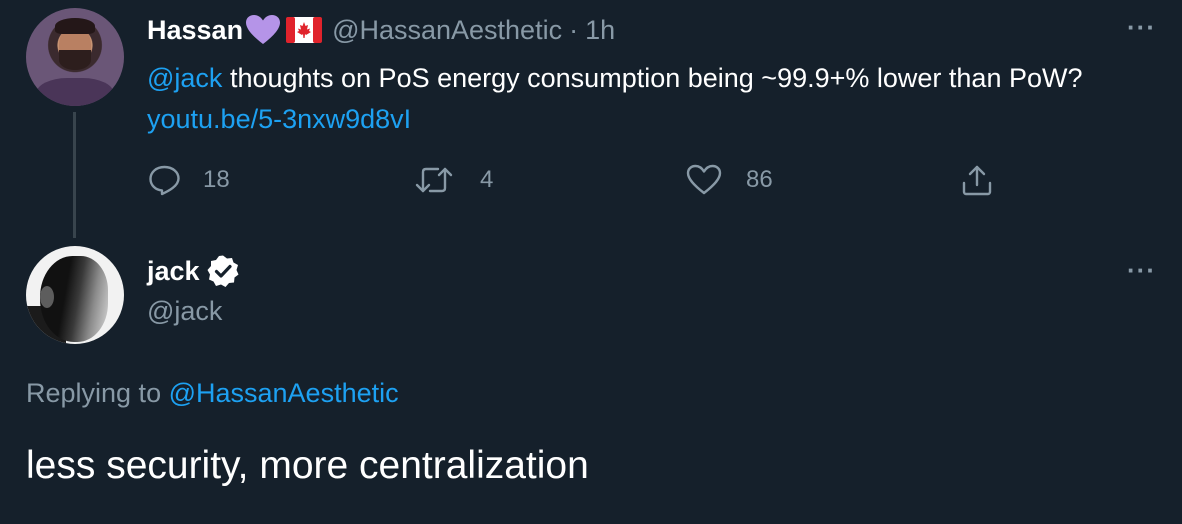 The width and height of the screenshot is (1182, 524). Describe the element at coordinates (304, 30) in the screenshot. I see `canada-flag-icon` at that location.